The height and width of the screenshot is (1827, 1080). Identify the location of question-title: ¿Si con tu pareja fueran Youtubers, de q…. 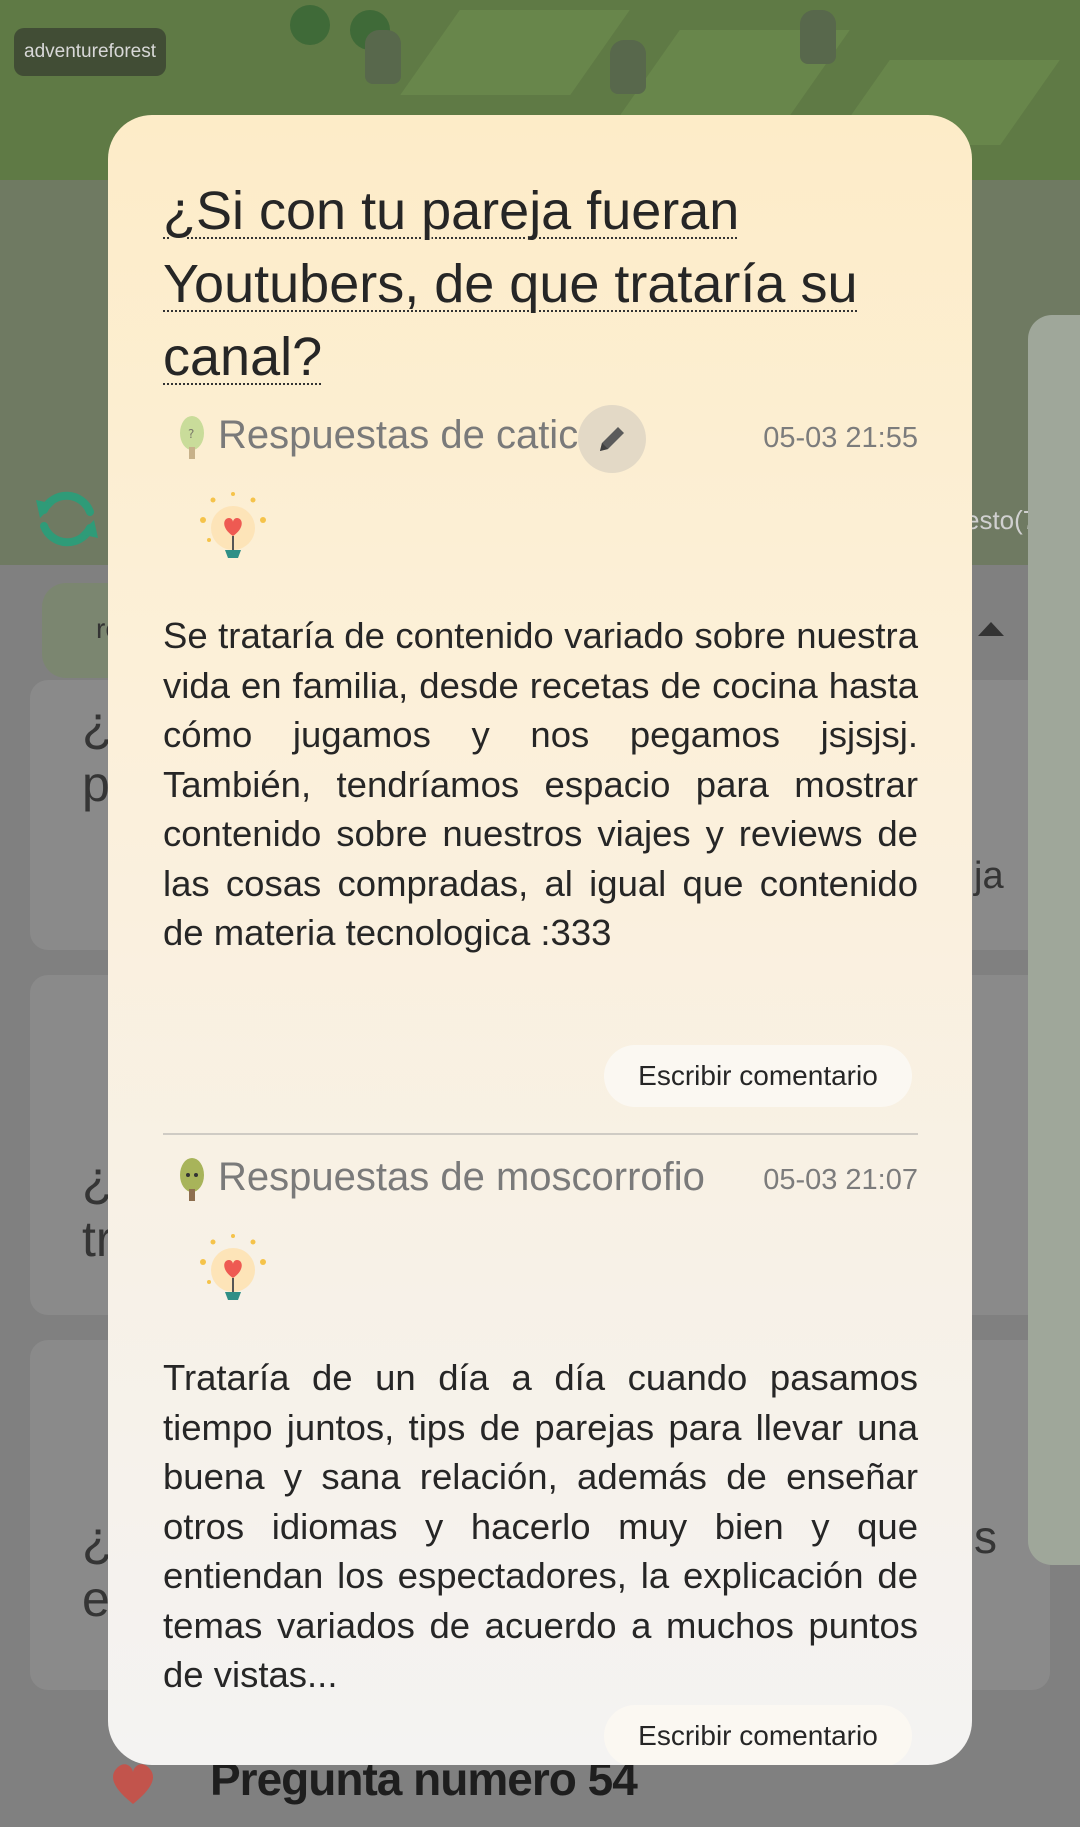
(510, 284).